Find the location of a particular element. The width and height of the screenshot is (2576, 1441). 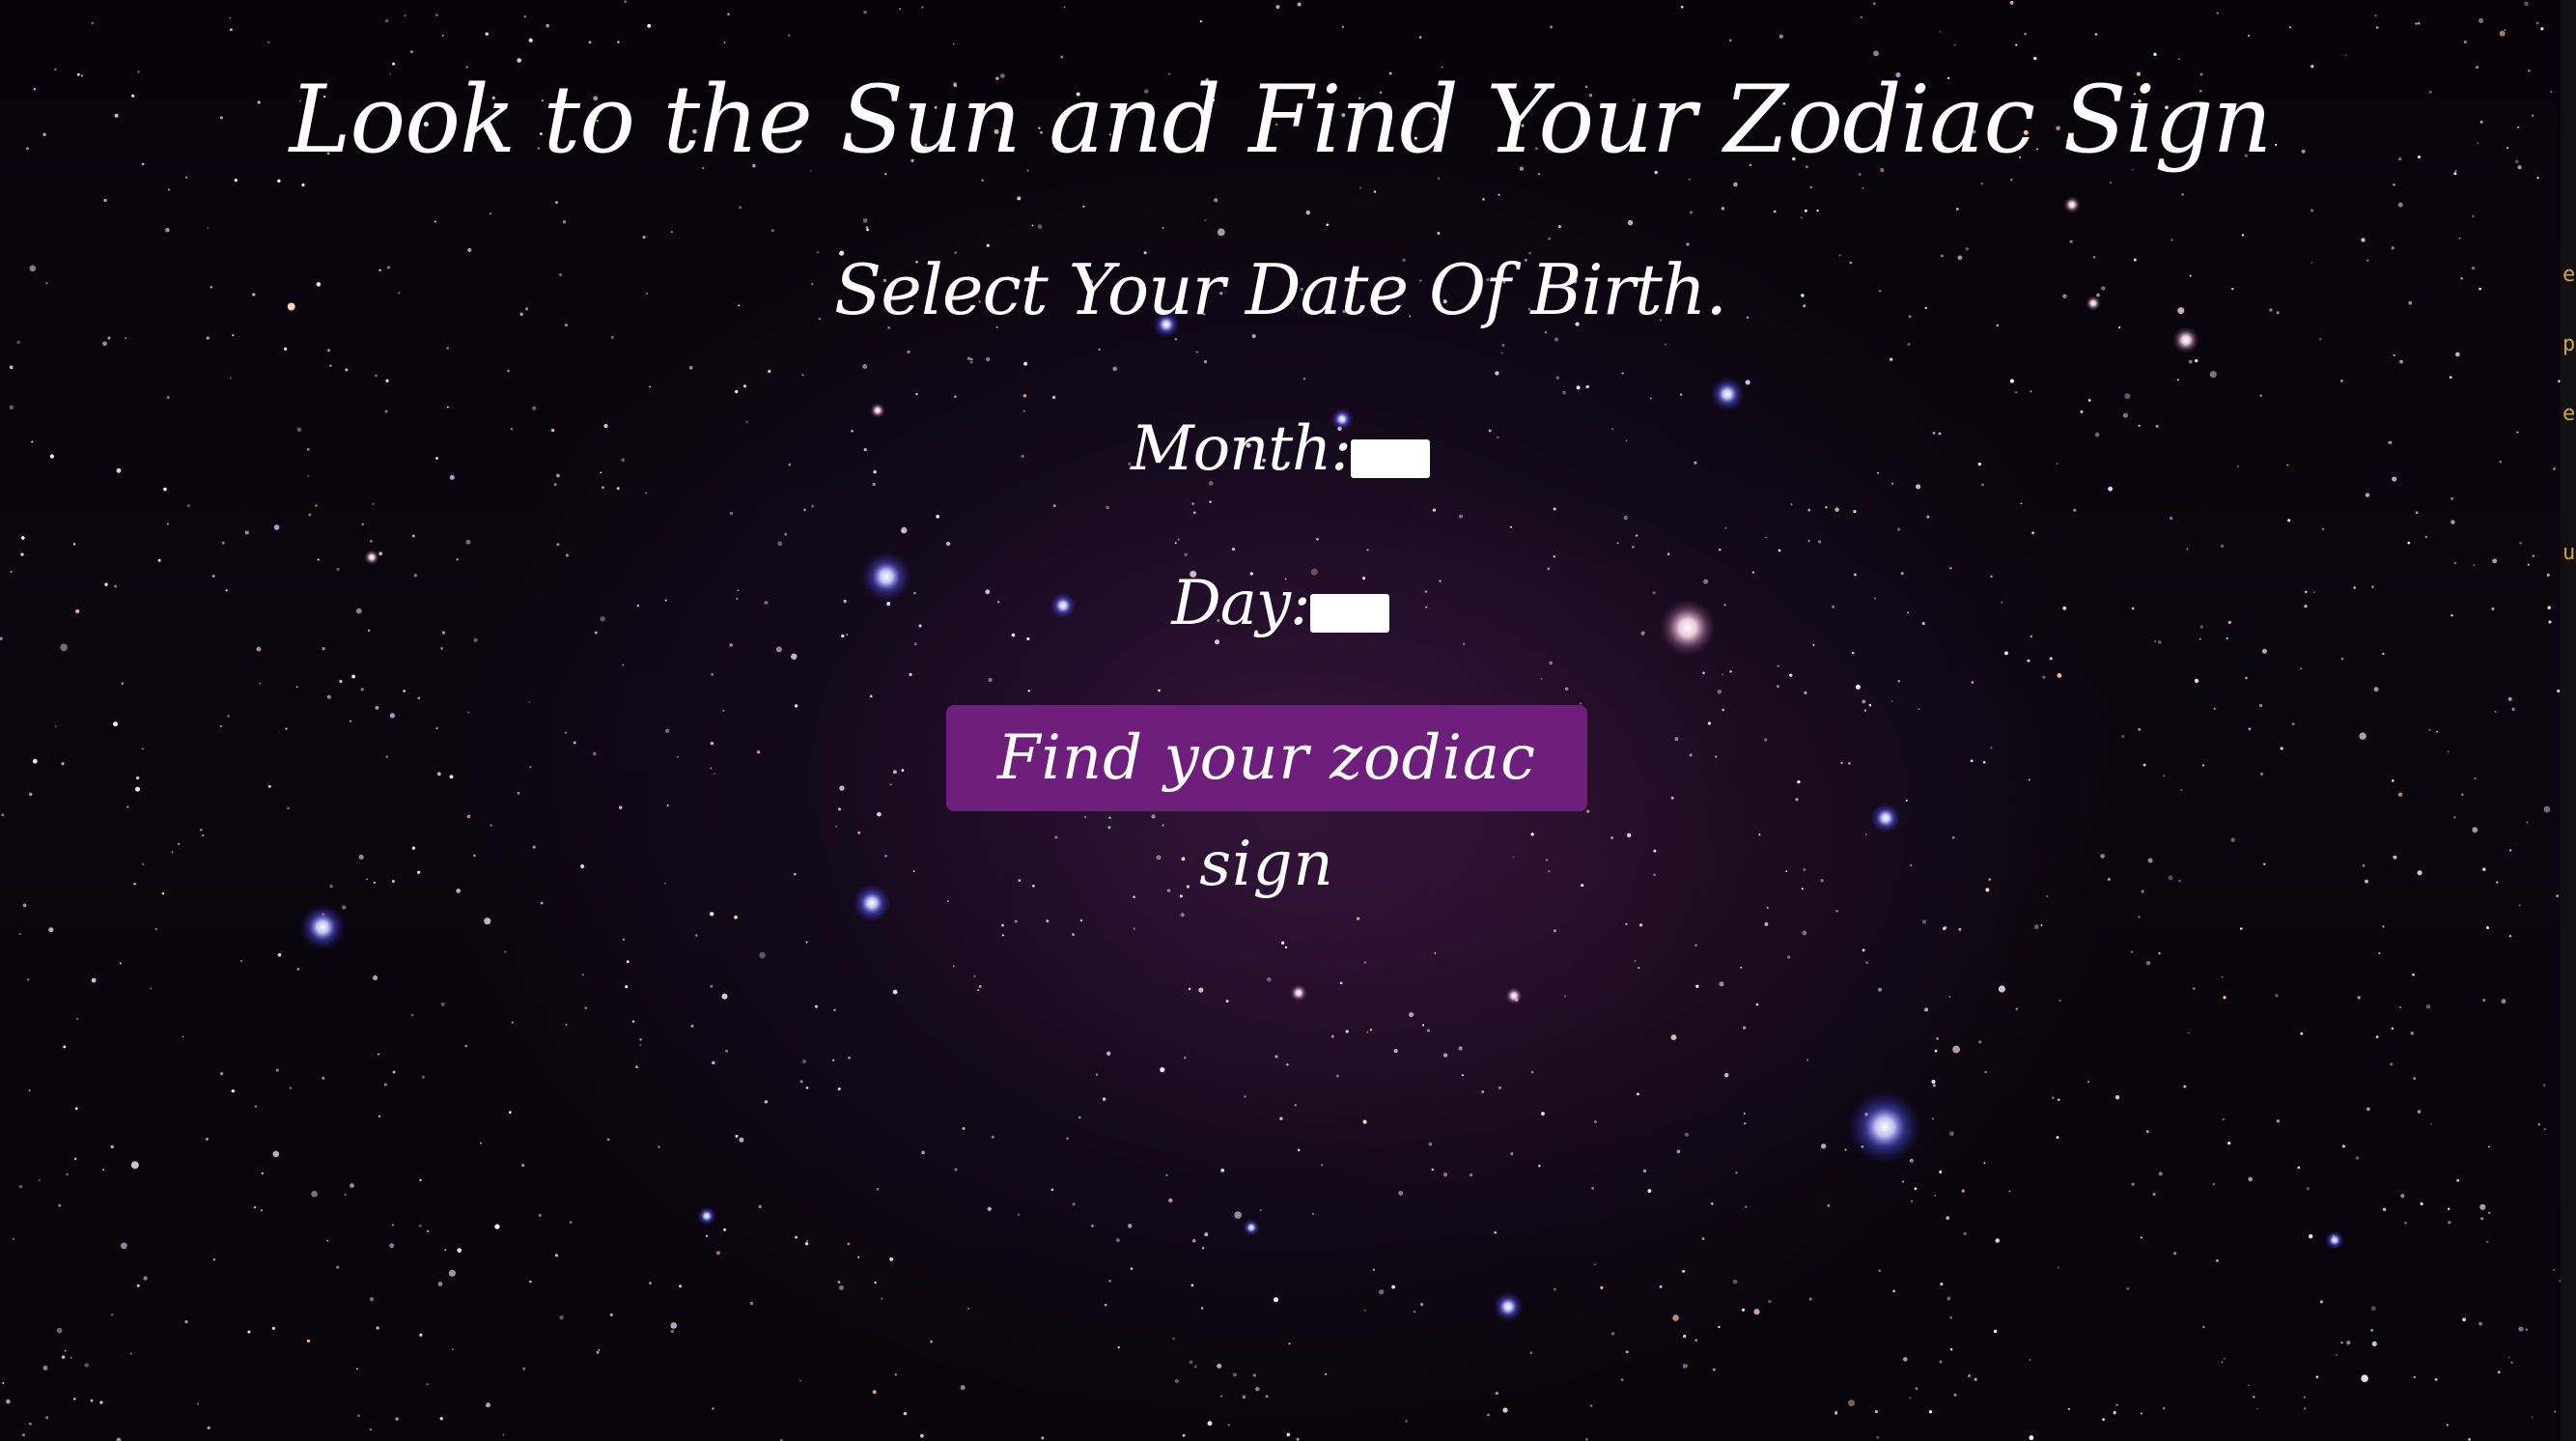

day-input is located at coordinates (1349, 613).